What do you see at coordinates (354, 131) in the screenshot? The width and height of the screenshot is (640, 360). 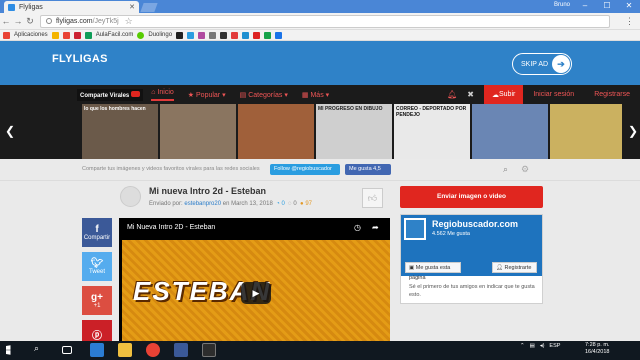 I see `carousel-item: MI PROGRESO EN DIBUJO` at bounding box center [354, 131].